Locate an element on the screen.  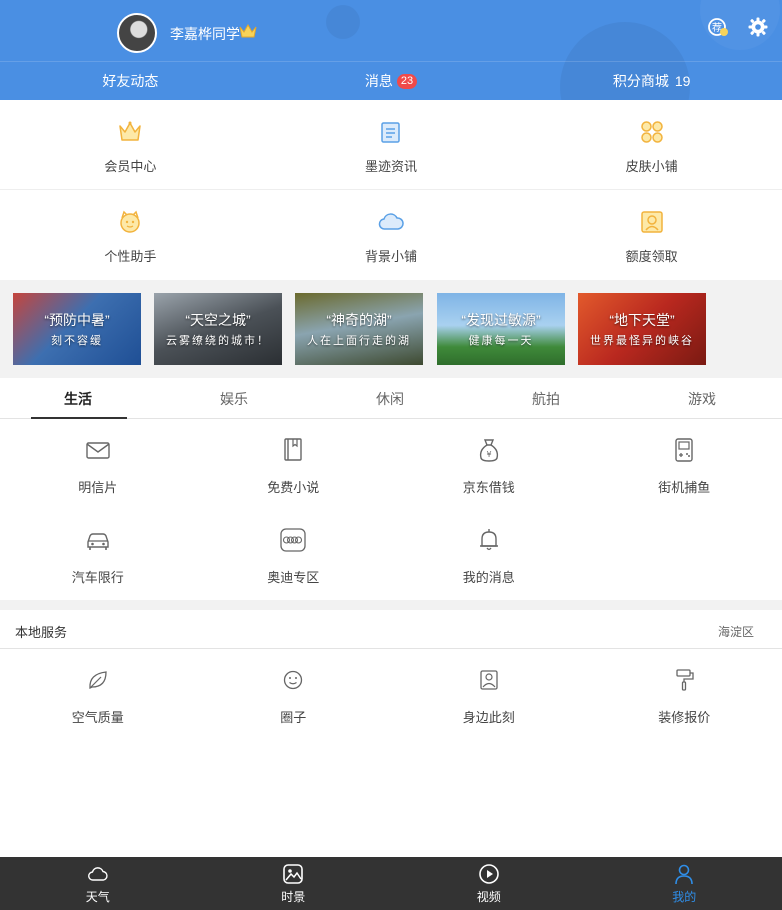
book-icon is located at coordinates (293, 449).